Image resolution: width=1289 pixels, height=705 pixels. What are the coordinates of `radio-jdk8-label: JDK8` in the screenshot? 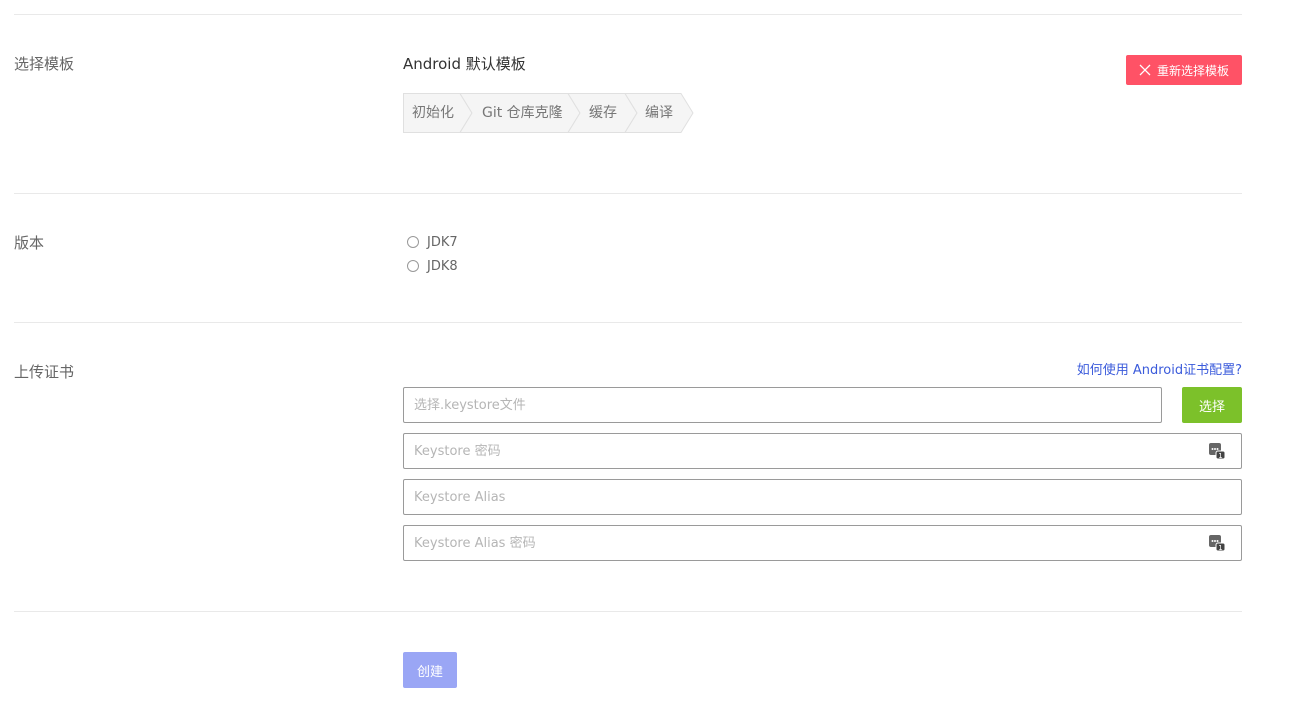 It's located at (442, 266).